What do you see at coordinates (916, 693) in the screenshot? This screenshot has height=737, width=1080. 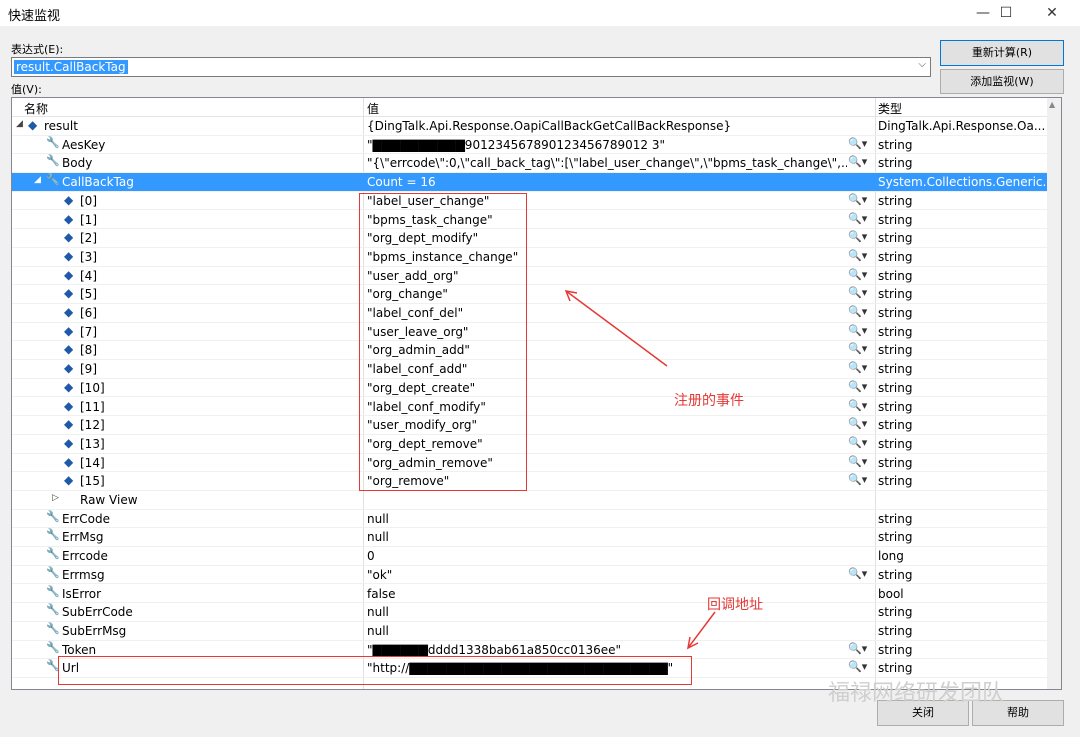 I see `watermark: 福禄网络研发团队` at bounding box center [916, 693].